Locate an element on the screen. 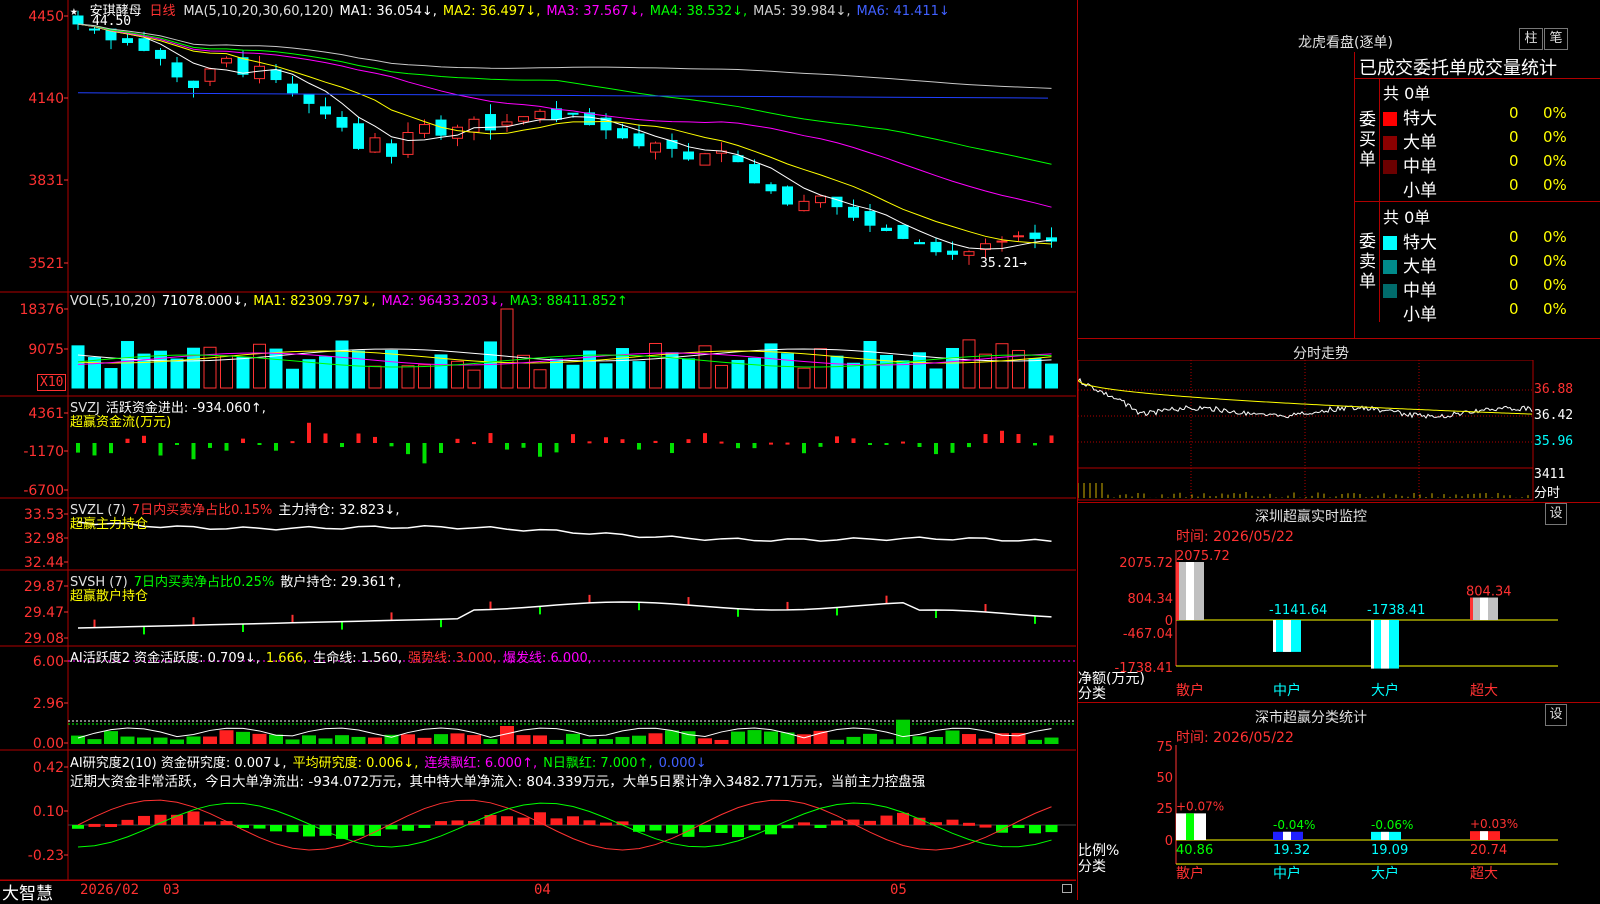 This screenshot has width=1600, height=904. order-stat-row: 中单 0 0% is located at coordinates (1491, 164).